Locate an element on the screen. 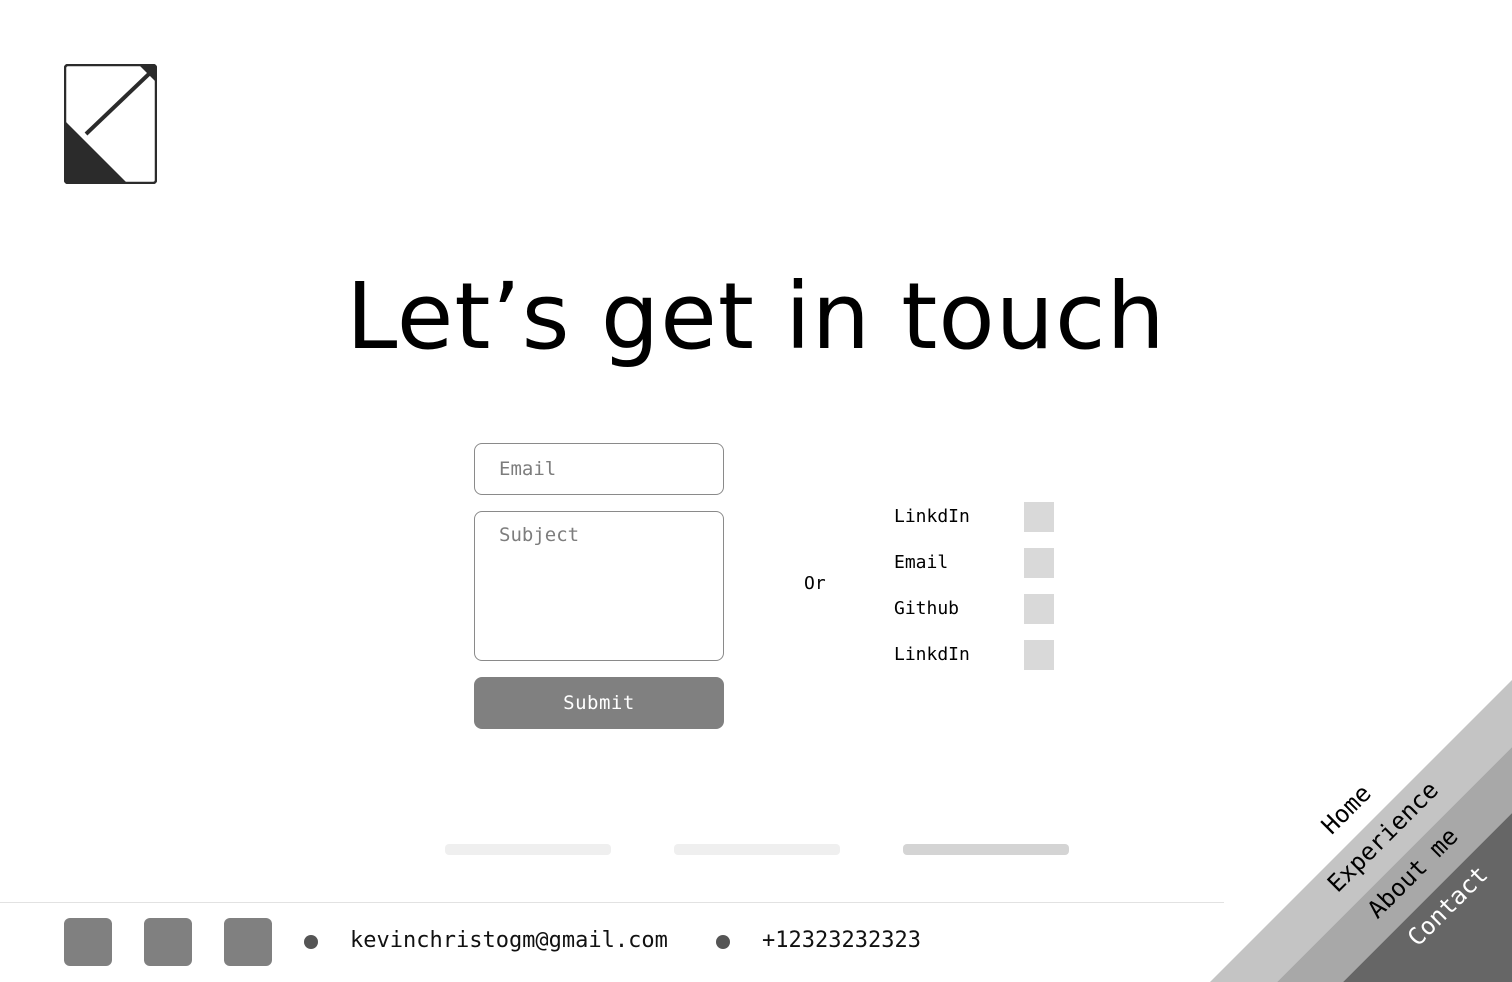  contact-link-email: Email is located at coordinates (979, 571).